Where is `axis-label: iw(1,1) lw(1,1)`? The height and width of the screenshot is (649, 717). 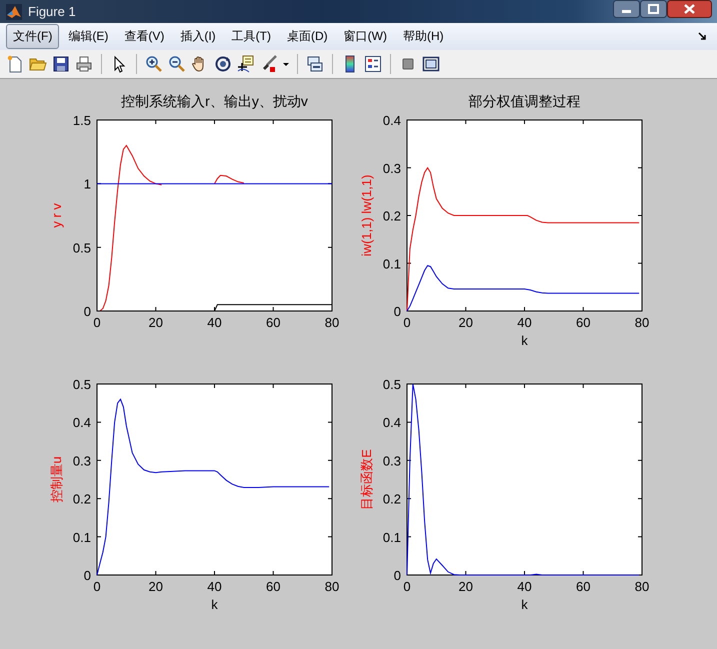 axis-label: iw(1,1) lw(1,1) is located at coordinates (366, 215).